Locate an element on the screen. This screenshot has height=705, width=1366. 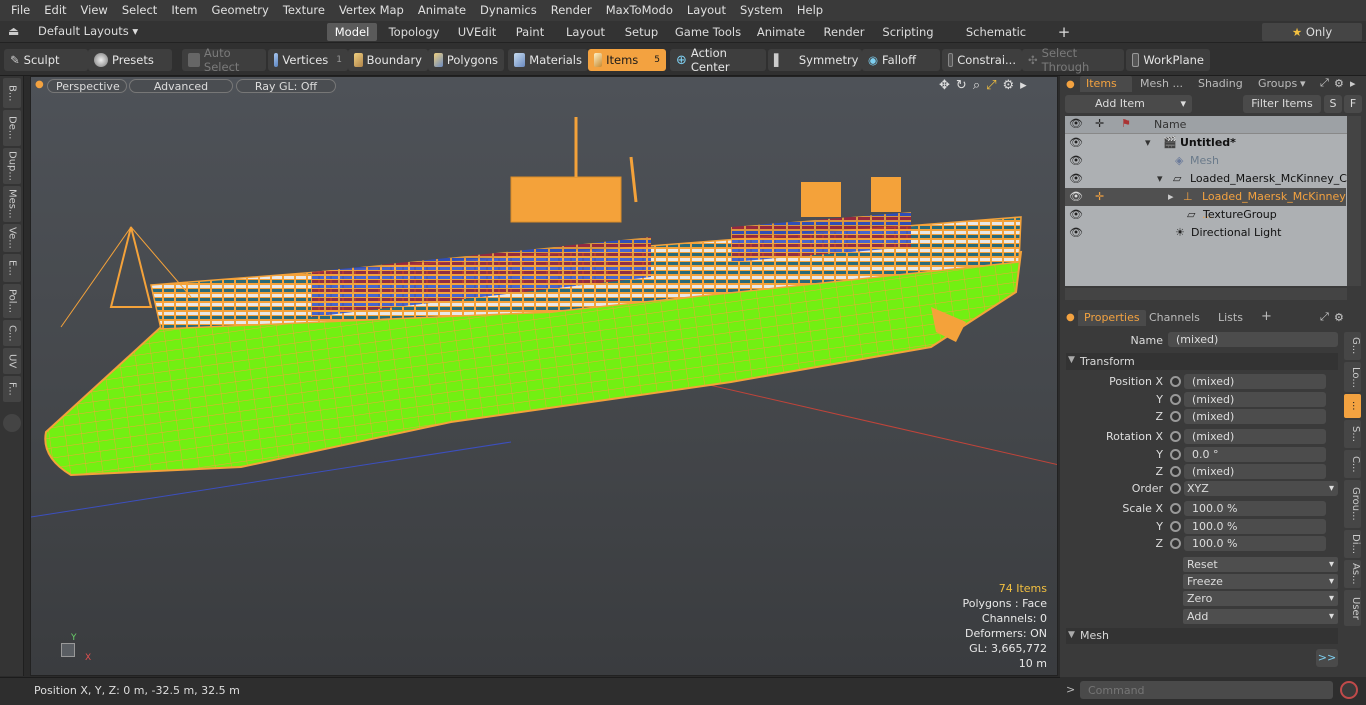
properties-menu-icon: ● is located at coordinates (1070, 317).